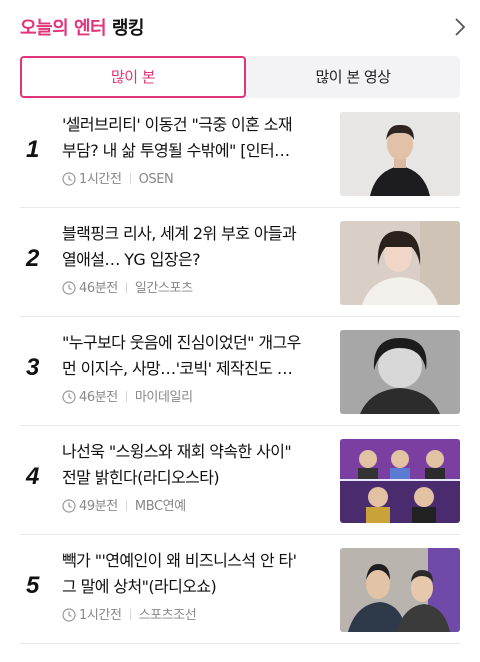 Image resolution: width=480 pixels, height=662 pixels. Describe the element at coordinates (141, 477) in the screenshot. I see `headline-line: 전말 밝힌다(라디오스타)` at that location.